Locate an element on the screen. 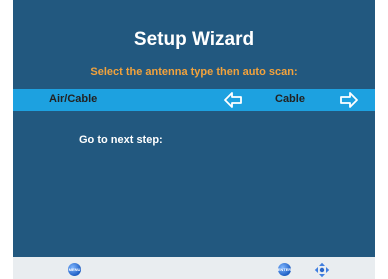 The height and width of the screenshot is (279, 388). instruction-text: Select the antenna type then auto scan: is located at coordinates (194, 72).